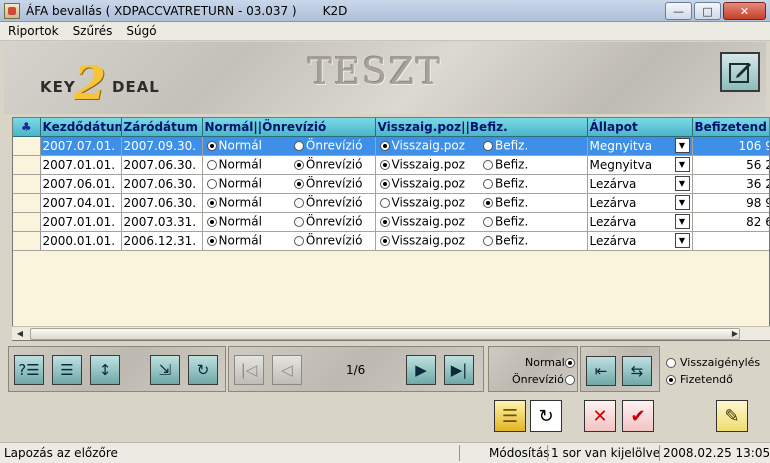  What do you see at coordinates (730, 203) in the screenshot?
I see `cell-amount: 98 99` at bounding box center [730, 203].